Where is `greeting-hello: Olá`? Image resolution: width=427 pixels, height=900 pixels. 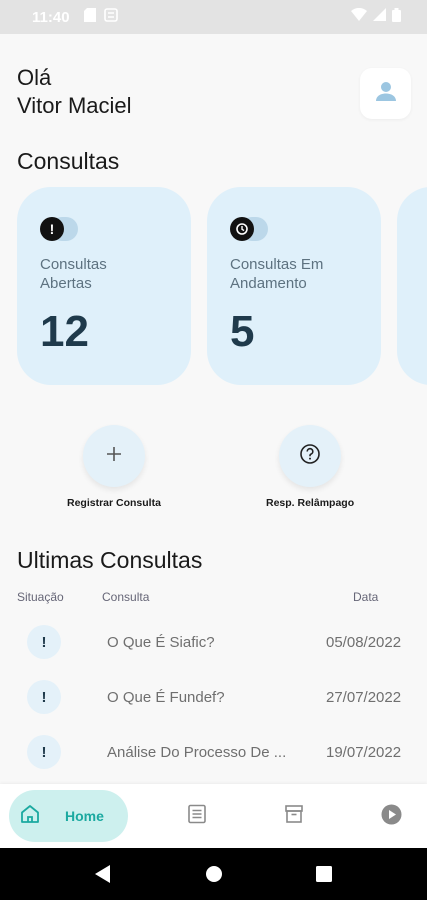
greeting-hello: Olá is located at coordinates (34, 77).